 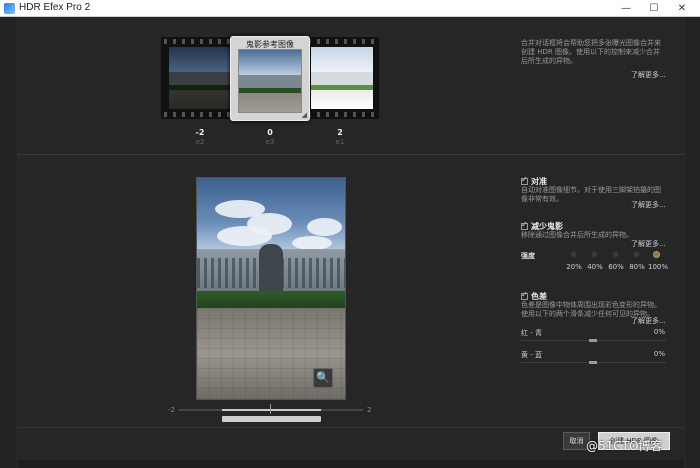 I want to click on strength-radio-selected, so click(x=656, y=254).